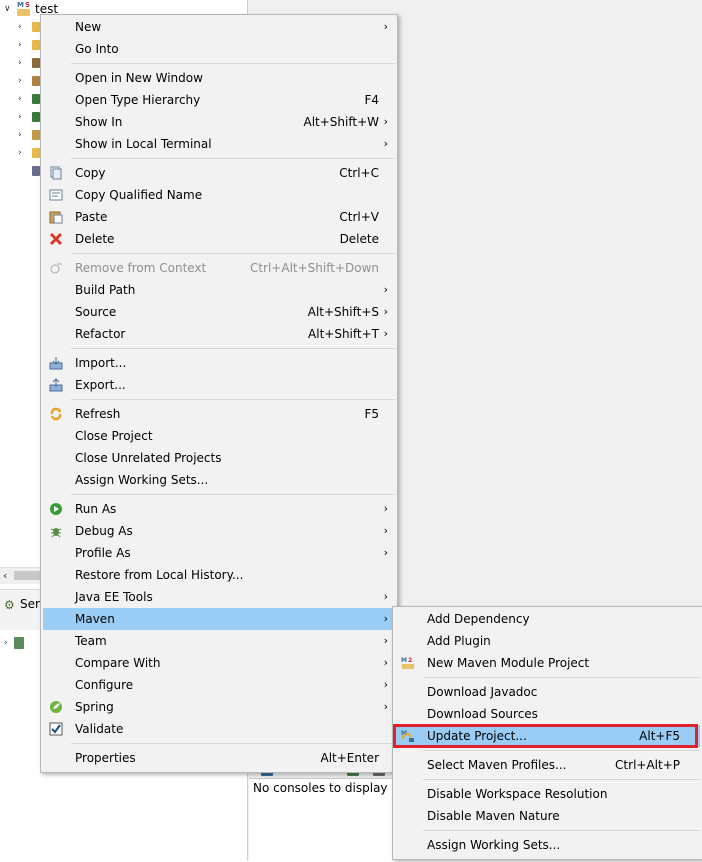 The height and width of the screenshot is (862, 702). I want to click on project-children: › › › › › › › ›, so click(29, 99).